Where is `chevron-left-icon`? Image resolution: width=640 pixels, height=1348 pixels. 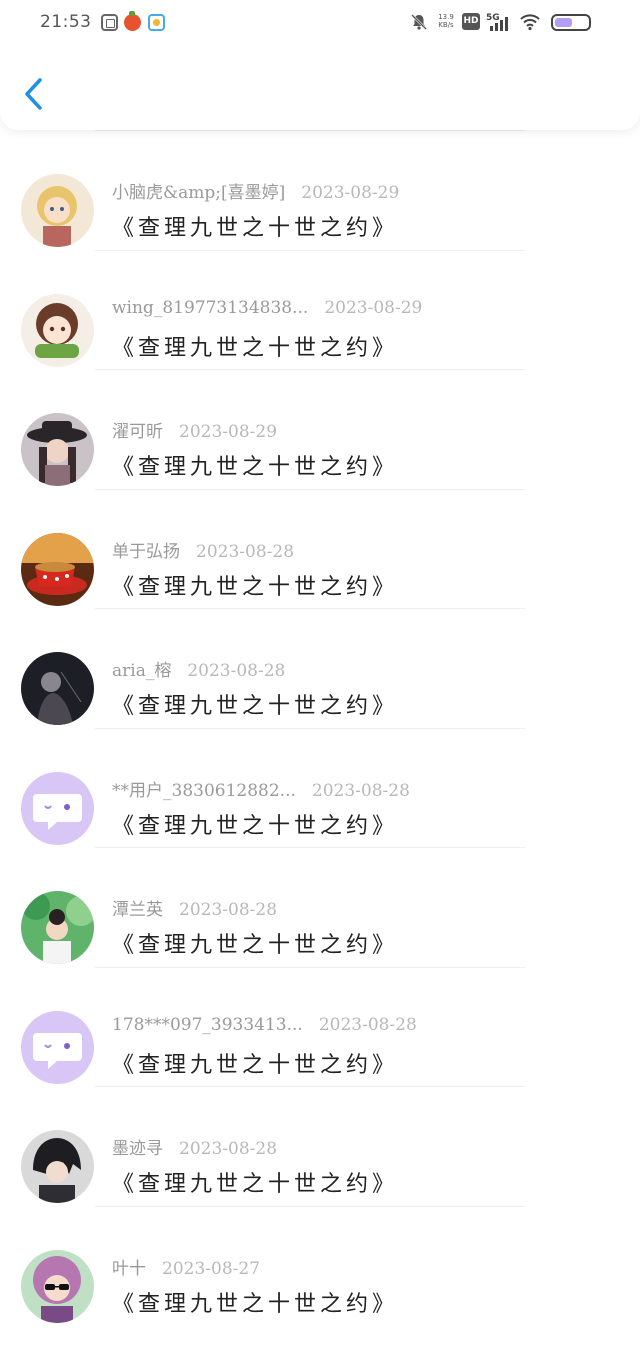
chevron-left-icon is located at coordinates (33, 94).